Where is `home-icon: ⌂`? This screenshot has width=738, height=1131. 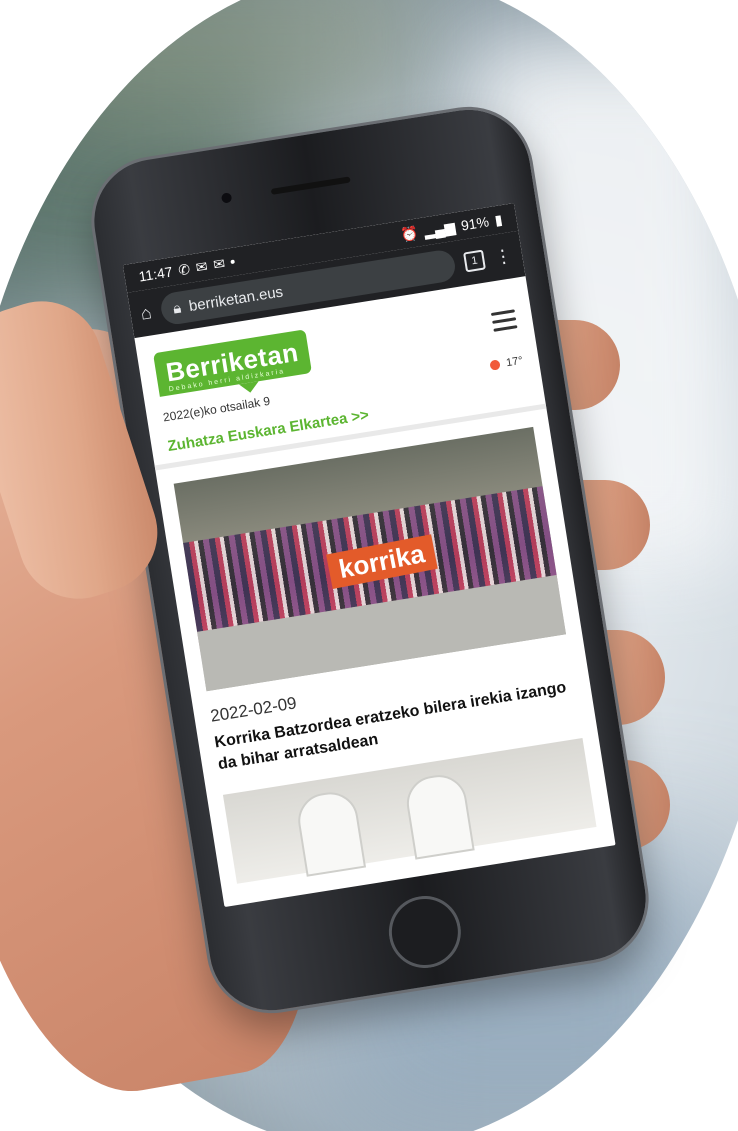 home-icon: ⌂ is located at coordinates (146, 312).